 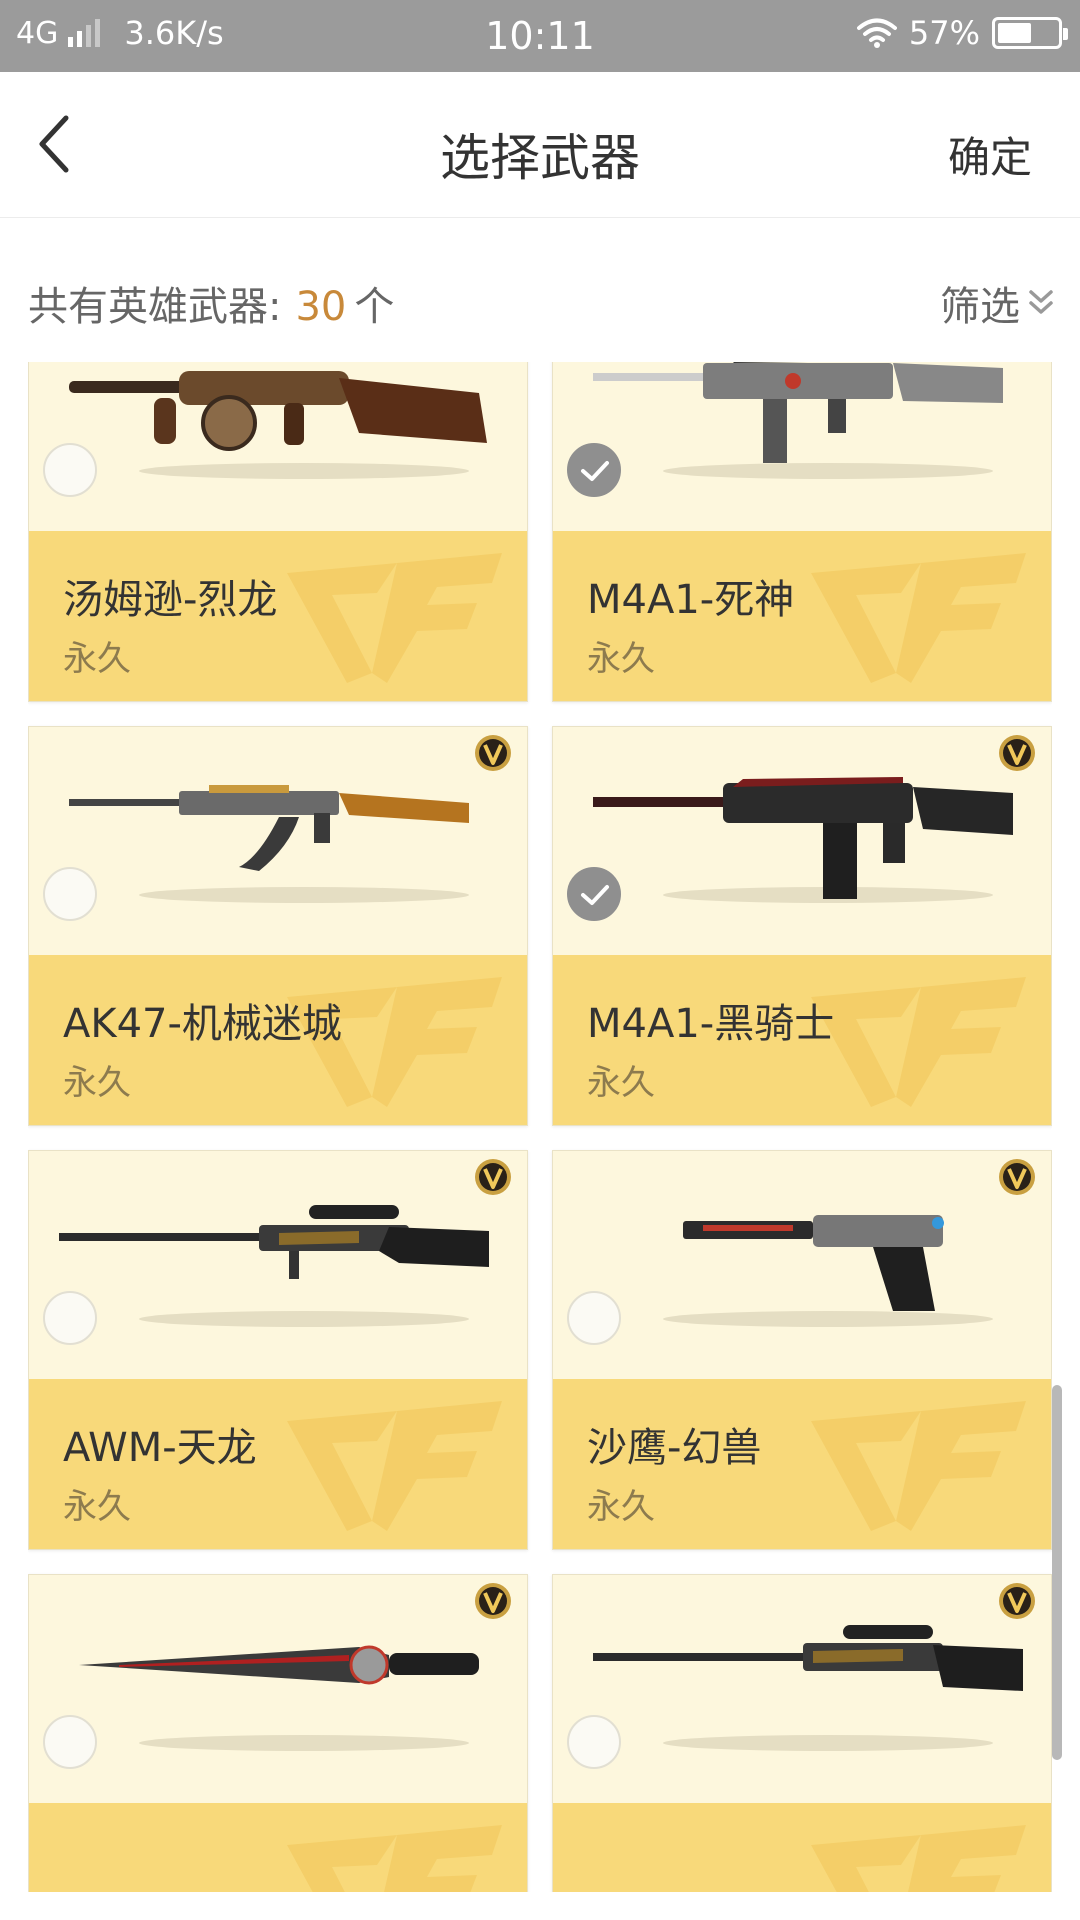 What do you see at coordinates (802, 616) in the screenshot?
I see `weapon-info: M4A1-死神永久` at bounding box center [802, 616].